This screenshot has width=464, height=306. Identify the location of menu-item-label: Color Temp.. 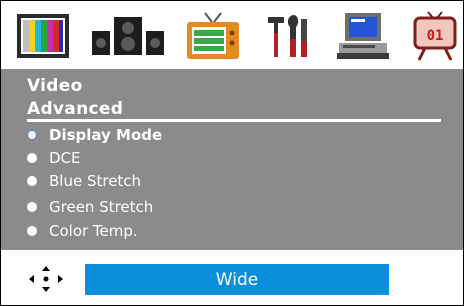
(93, 231).